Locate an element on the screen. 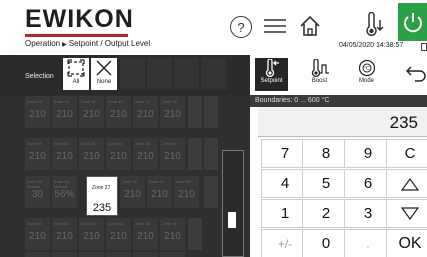 The image size is (427, 257). zone-tile: Zone 29 210 is located at coordinates (159, 192).